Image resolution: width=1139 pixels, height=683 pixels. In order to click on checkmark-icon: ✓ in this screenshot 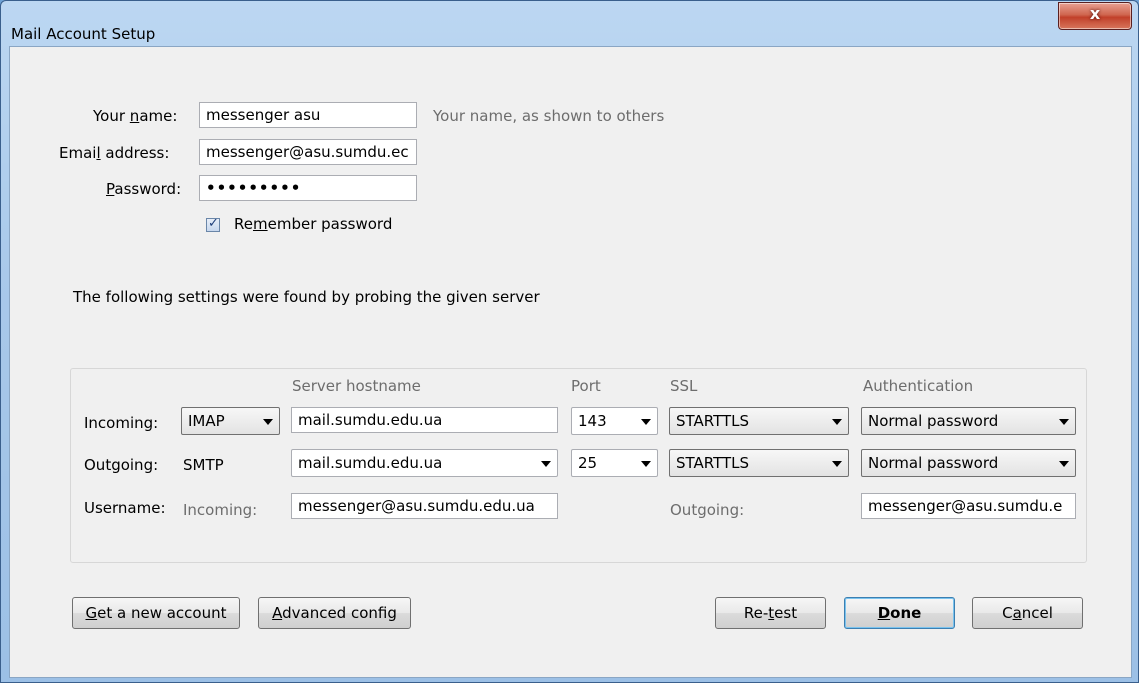, I will do `click(213, 223)`.